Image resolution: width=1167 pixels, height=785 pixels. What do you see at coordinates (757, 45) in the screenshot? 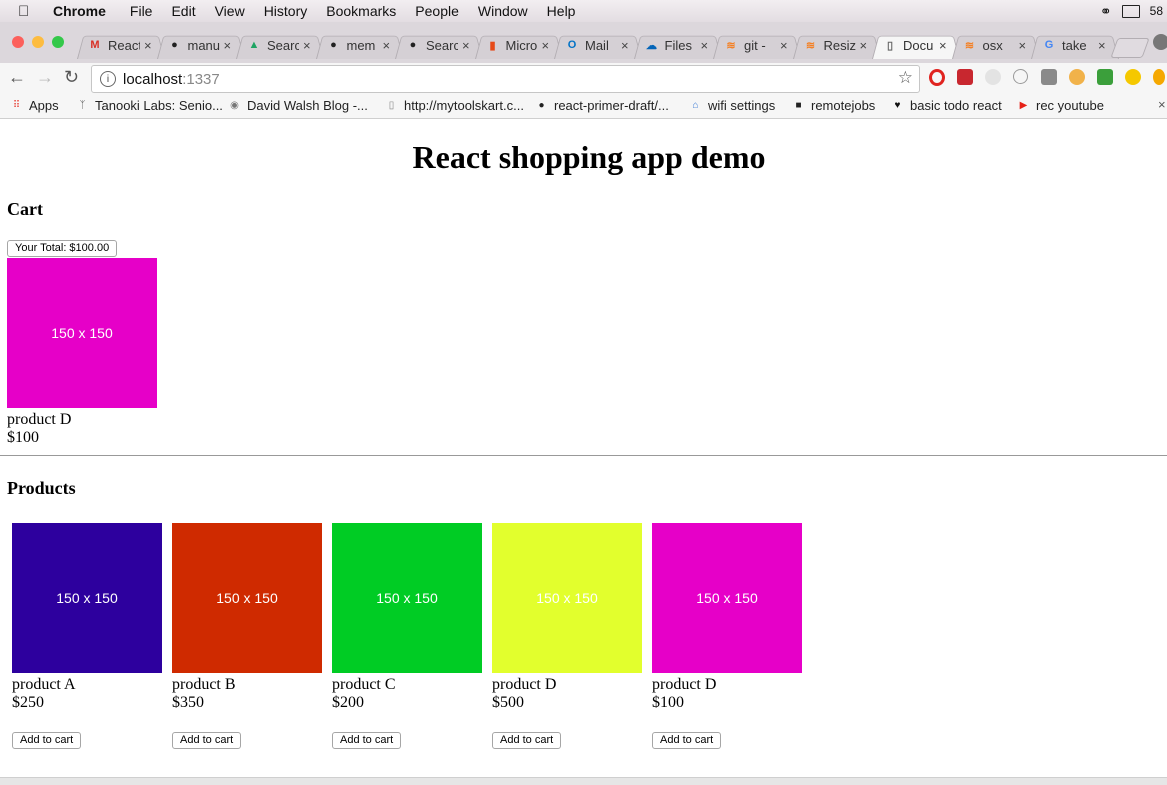
I see `browser-tab: ≋ git - ×` at bounding box center [757, 45].